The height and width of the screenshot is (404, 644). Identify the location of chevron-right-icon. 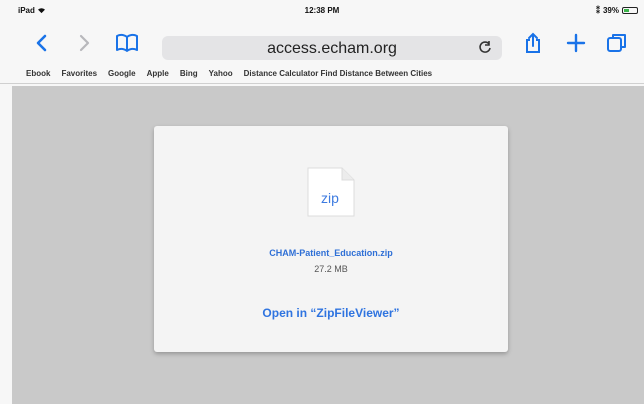
(84, 43).